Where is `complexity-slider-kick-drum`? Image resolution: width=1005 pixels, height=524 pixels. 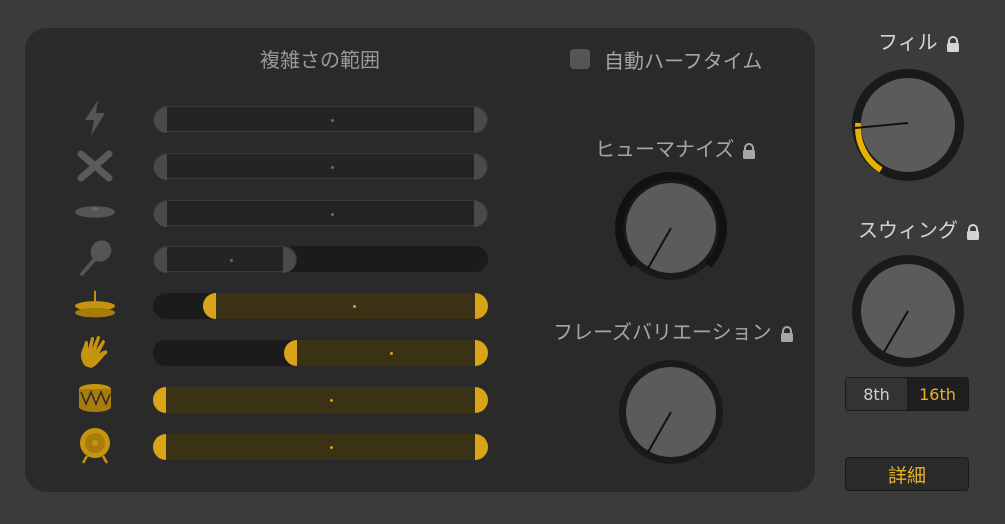 complexity-slider-kick-drum is located at coordinates (320, 447).